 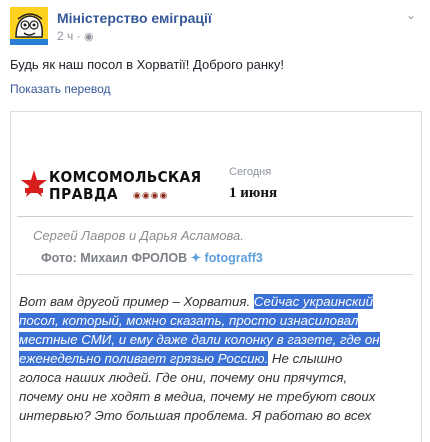 What do you see at coordinates (313, 301) in the screenshot?
I see `highlighted-text: Сейчас украинский` at bounding box center [313, 301].